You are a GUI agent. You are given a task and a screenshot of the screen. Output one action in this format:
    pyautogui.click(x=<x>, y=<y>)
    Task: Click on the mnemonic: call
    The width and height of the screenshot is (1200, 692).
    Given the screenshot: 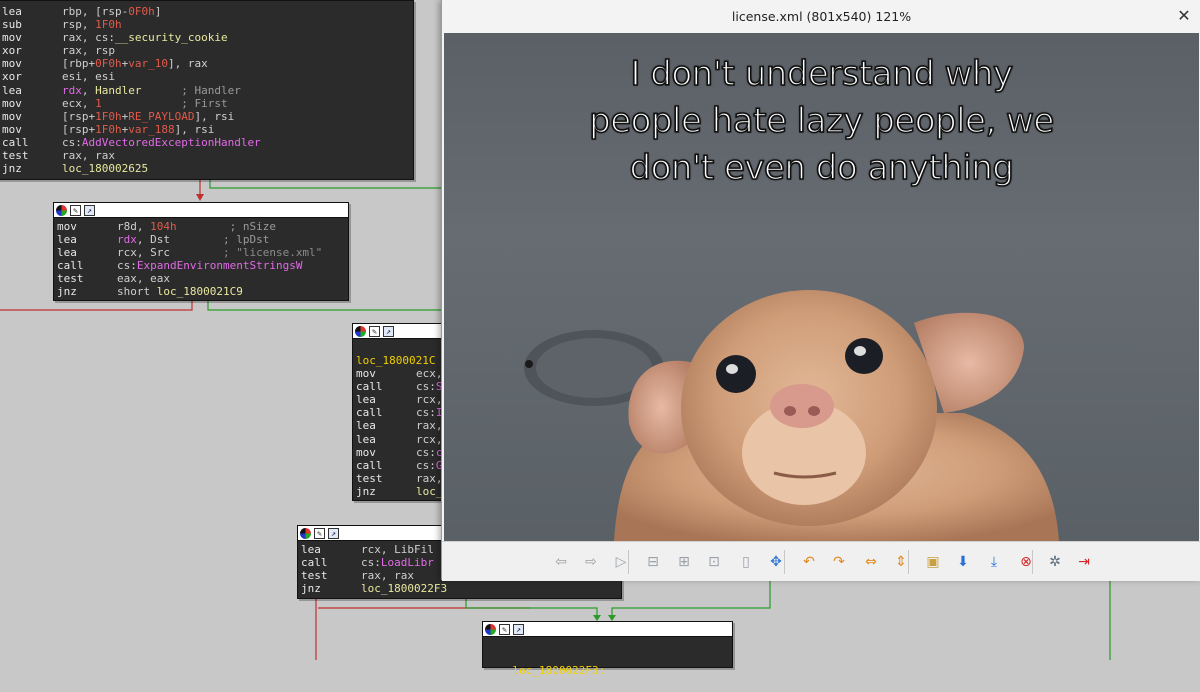 What is the action you would take?
    pyautogui.click(x=369, y=387)
    